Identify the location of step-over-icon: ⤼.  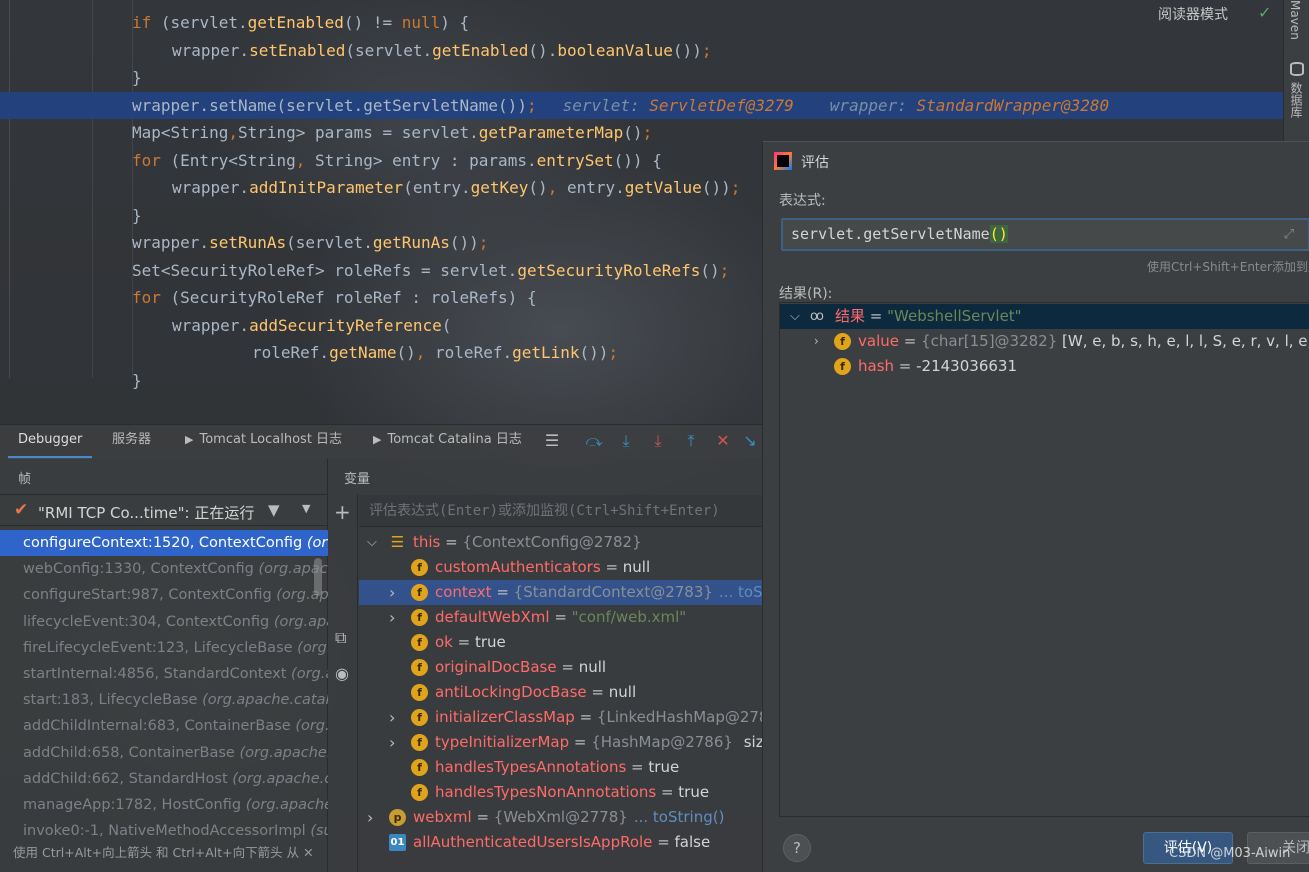
(594, 441).